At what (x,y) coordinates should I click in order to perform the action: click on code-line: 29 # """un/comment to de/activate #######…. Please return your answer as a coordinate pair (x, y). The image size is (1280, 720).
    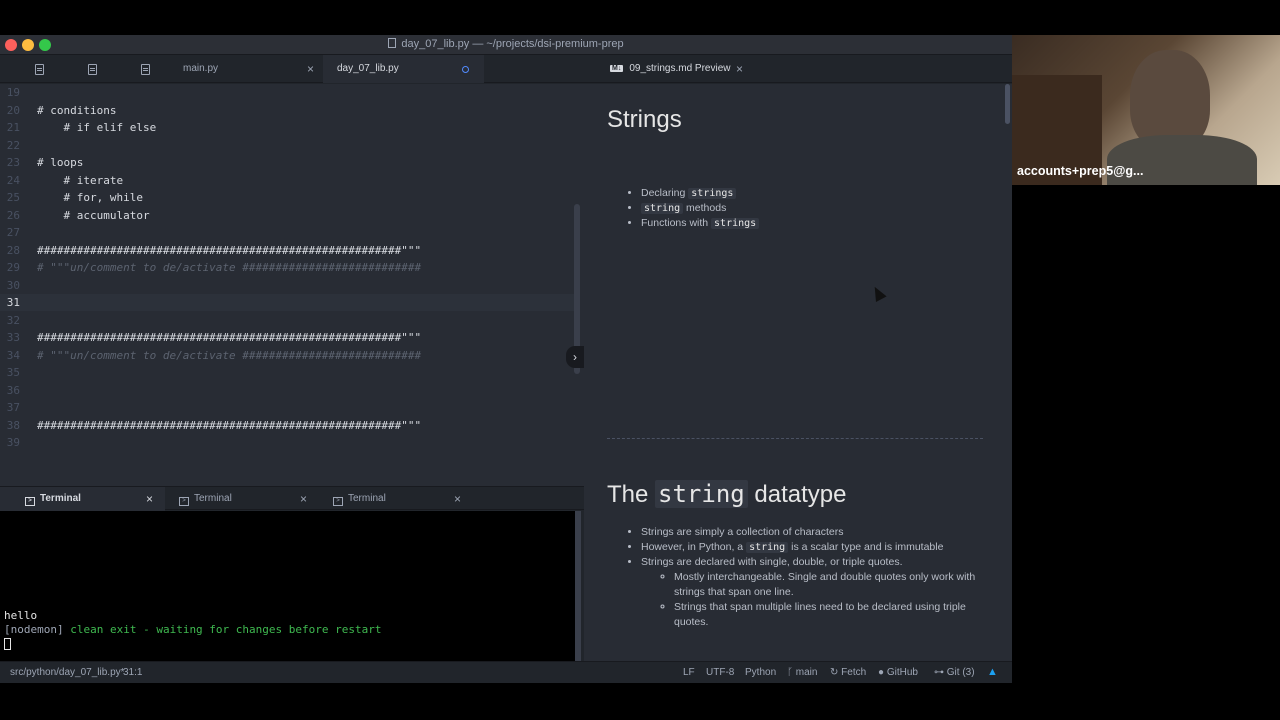
    Looking at the image, I should click on (287, 267).